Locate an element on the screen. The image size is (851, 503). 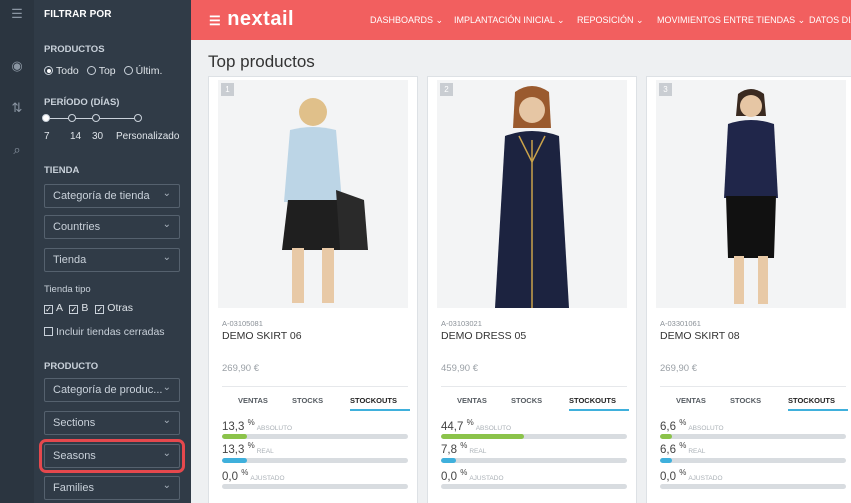
search-icon: ⌕ is located at coordinates (17, 150).